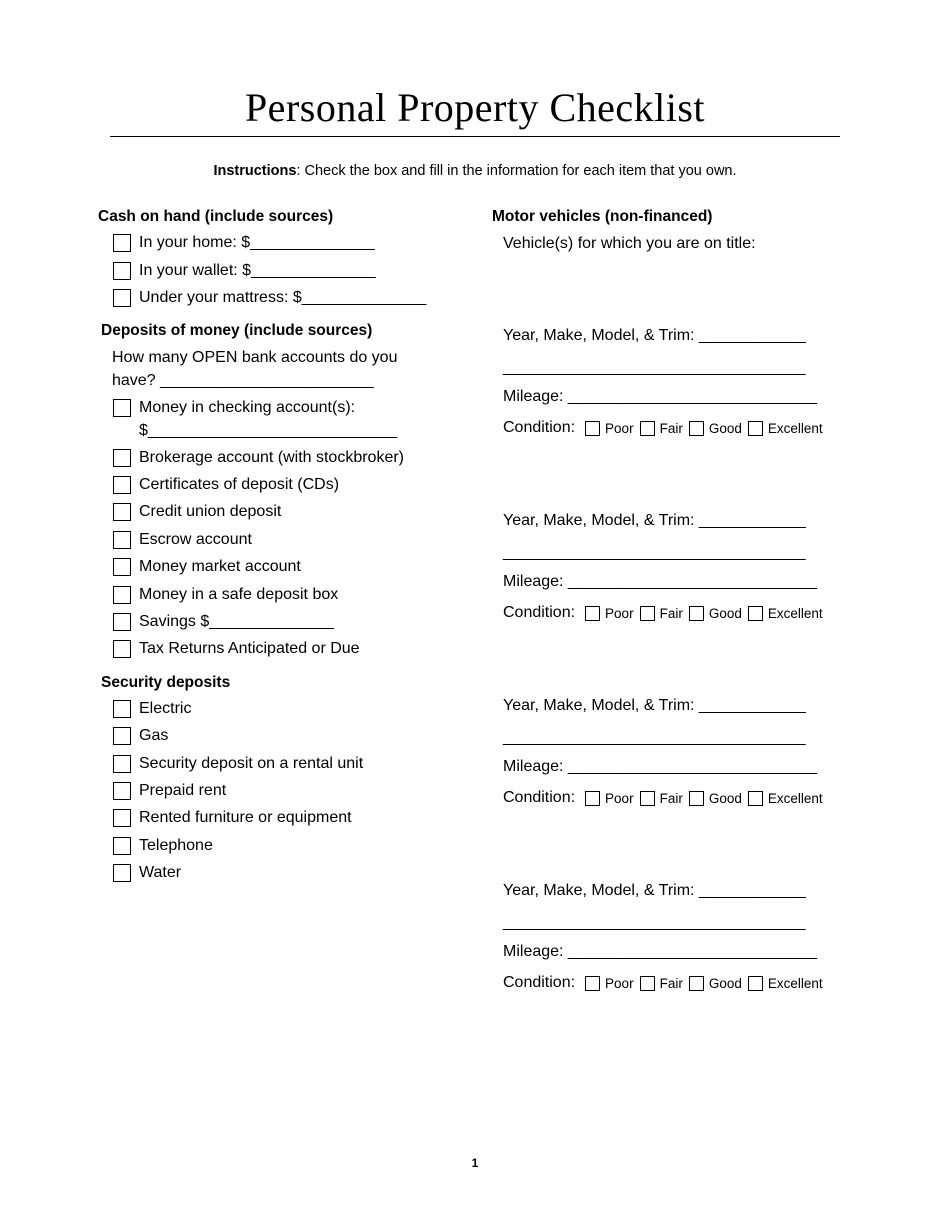 Image resolution: width=950 pixels, height=1230 pixels. I want to click on accounts-question-field: have? ________________________, so click(243, 381).